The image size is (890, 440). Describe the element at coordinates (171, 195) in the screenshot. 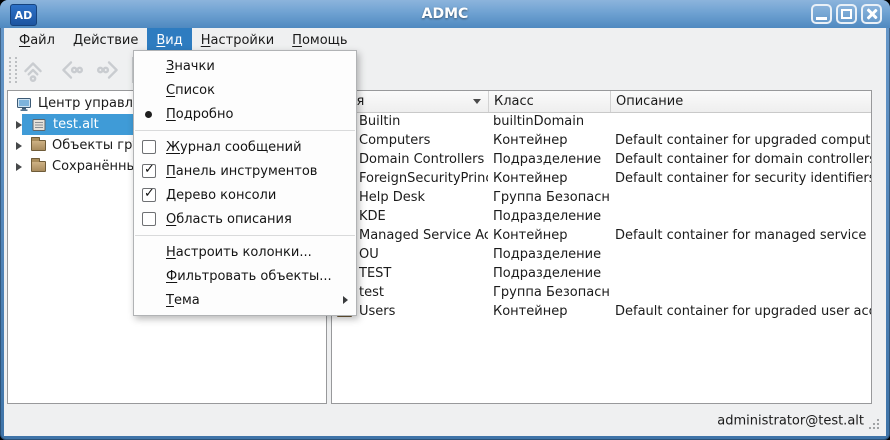

I see `menu-item-label: Д` at that location.